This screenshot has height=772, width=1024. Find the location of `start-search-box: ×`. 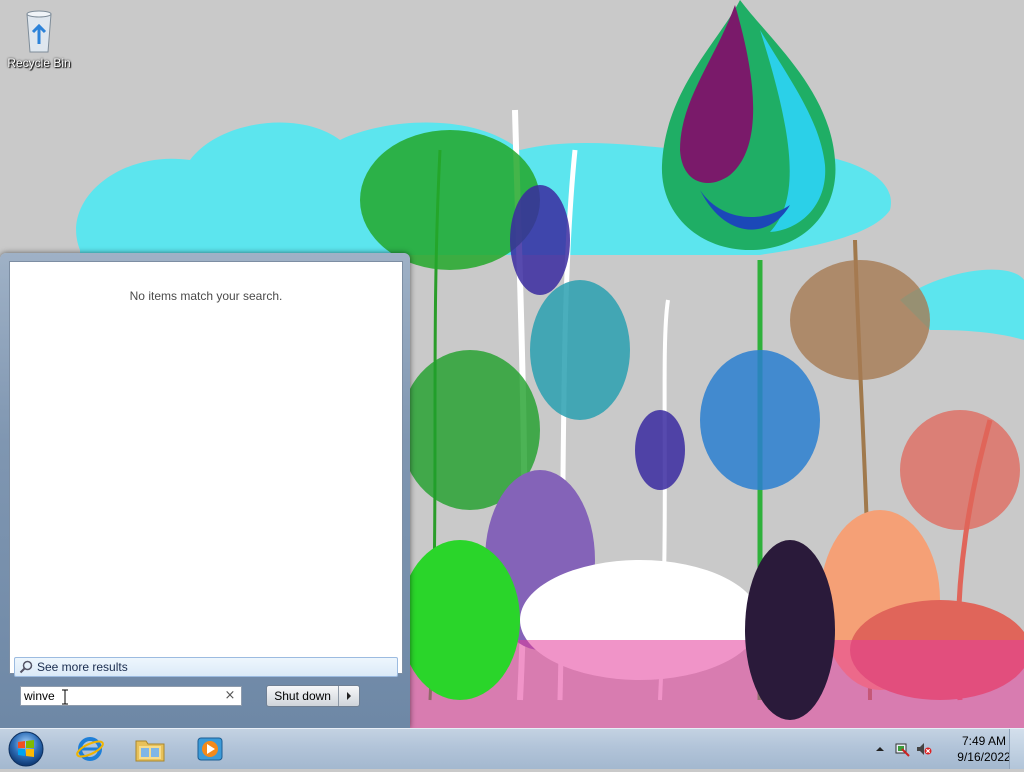

start-search-box: × is located at coordinates (131, 696).